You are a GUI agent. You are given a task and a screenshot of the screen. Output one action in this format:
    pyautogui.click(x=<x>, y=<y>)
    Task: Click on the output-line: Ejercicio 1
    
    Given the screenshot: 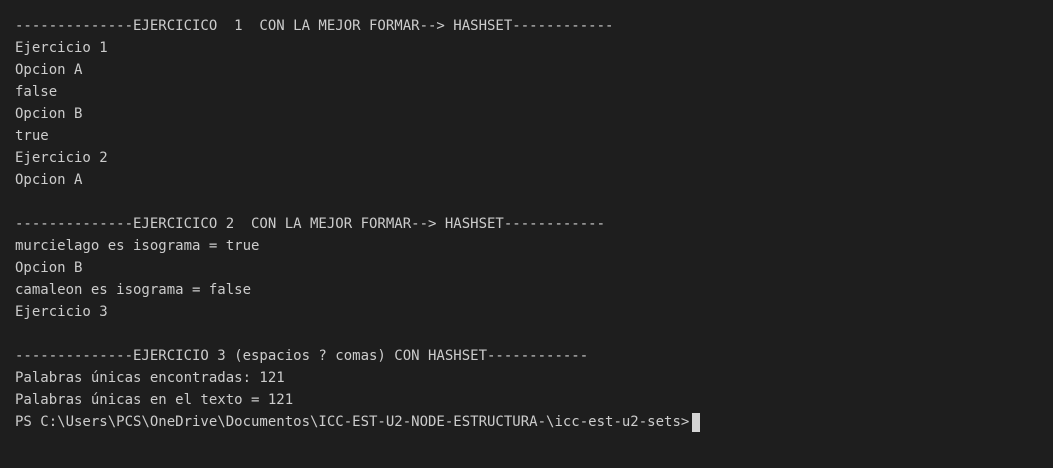 What is the action you would take?
    pyautogui.click(x=61, y=48)
    